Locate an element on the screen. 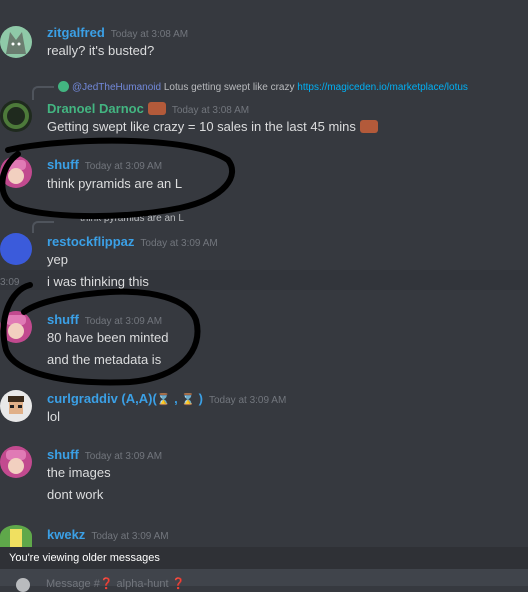 The height and width of the screenshot is (592, 528). reply-avatar-icon is located at coordinates (63, 86).